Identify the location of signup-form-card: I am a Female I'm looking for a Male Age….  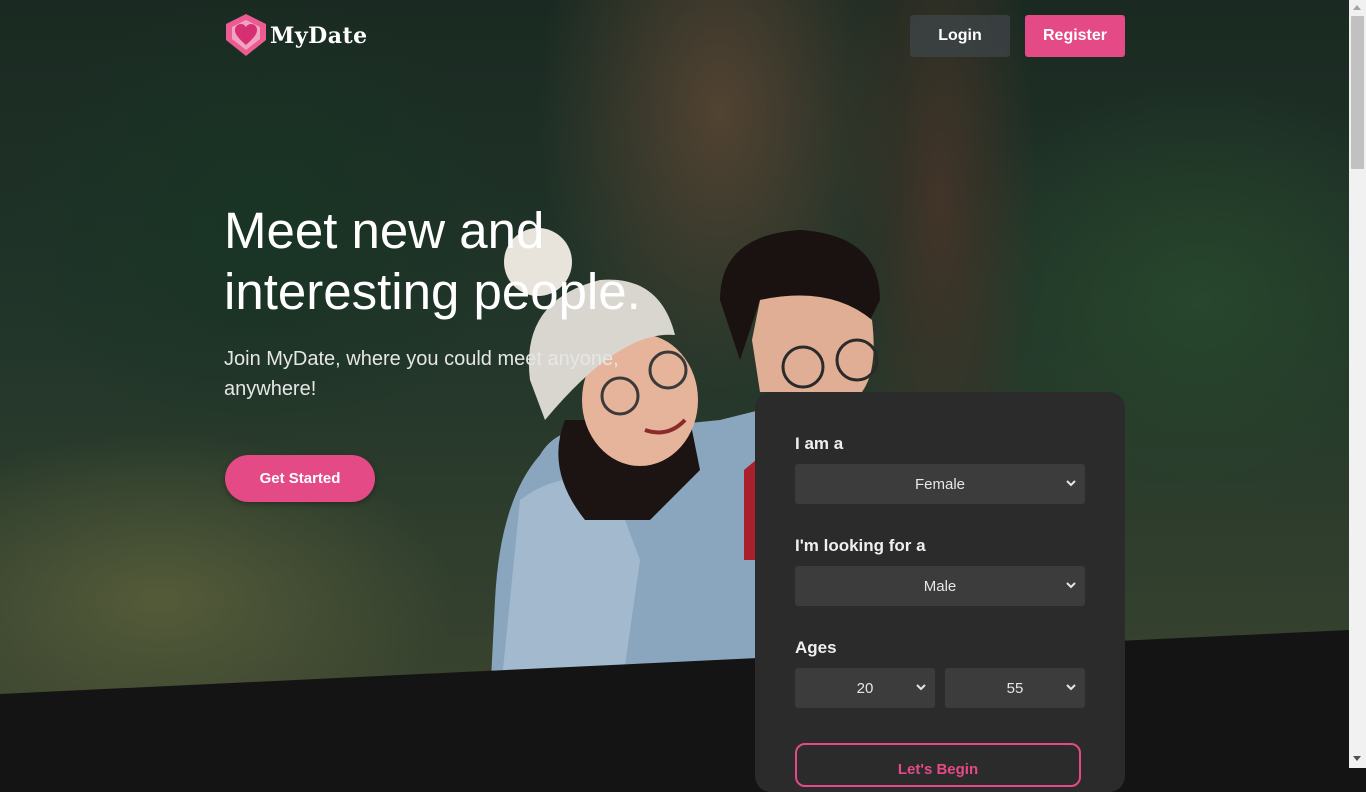
(940, 592).